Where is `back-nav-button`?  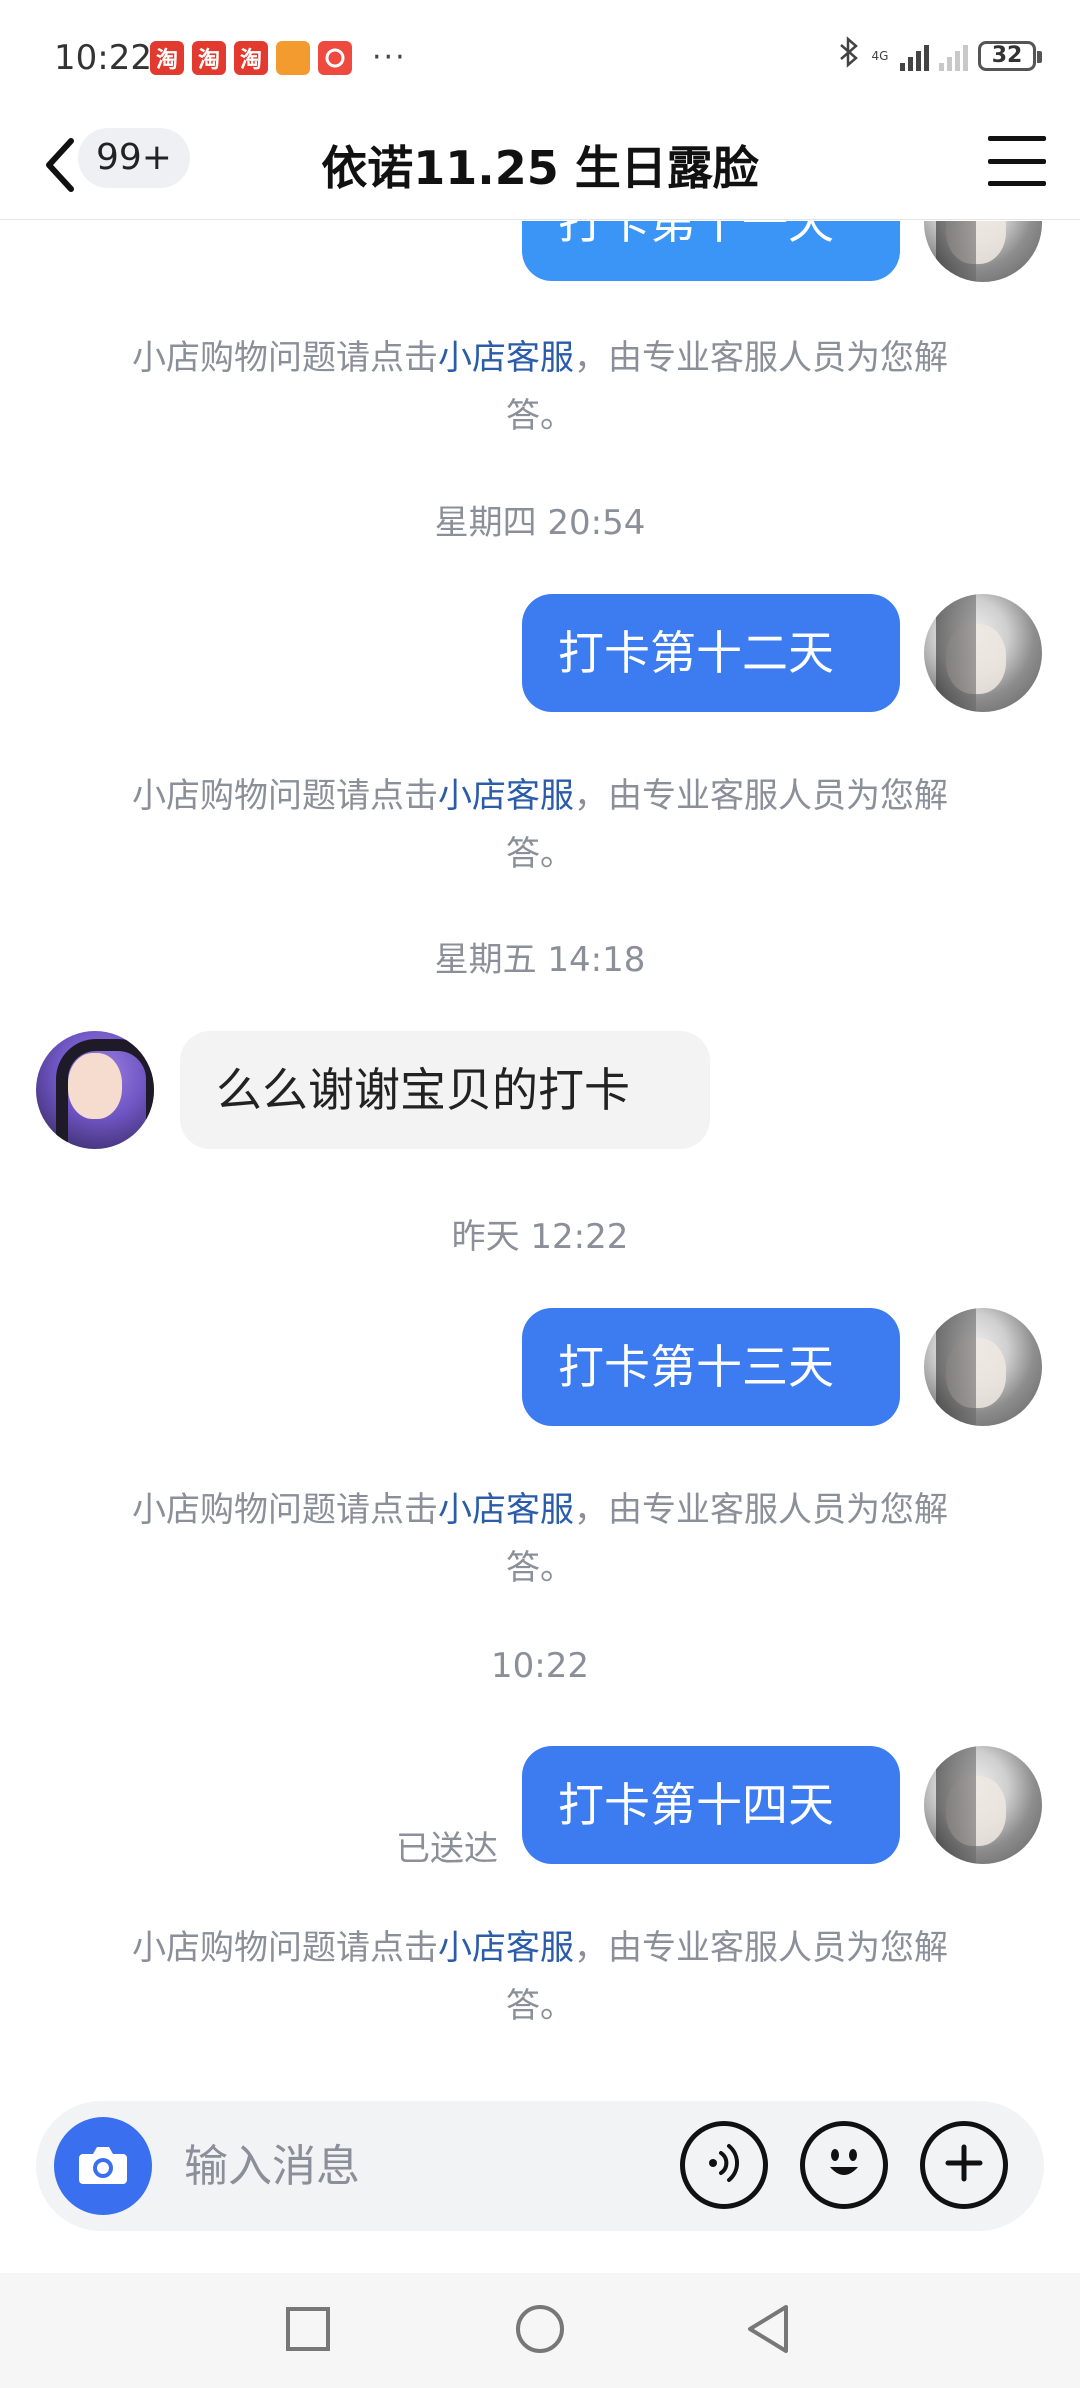
back-nav-button is located at coordinates (768, 2331).